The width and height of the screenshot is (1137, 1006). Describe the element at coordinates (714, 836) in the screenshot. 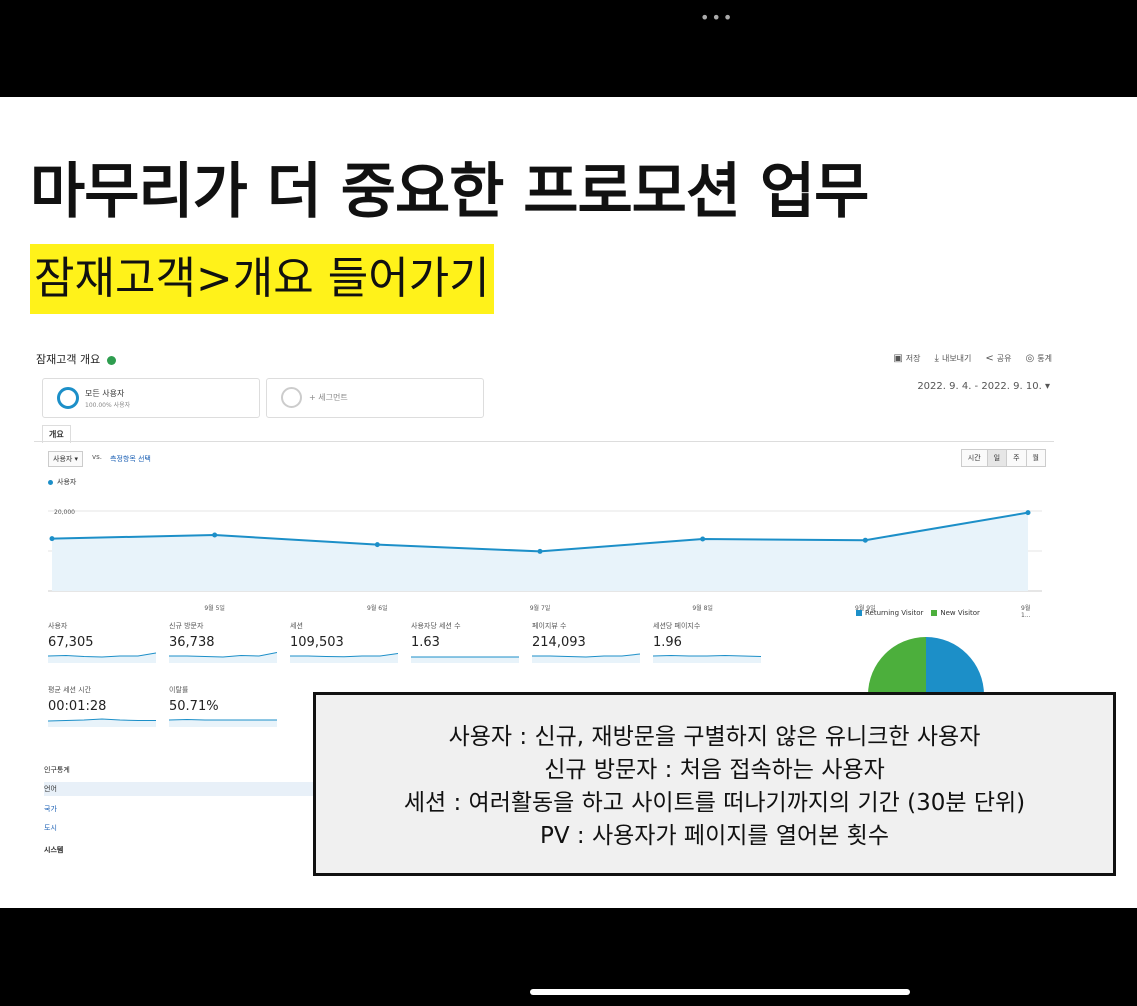

I see `callout-line-pv: PV : 사용자가 페이지를 열어본 횟수` at that location.